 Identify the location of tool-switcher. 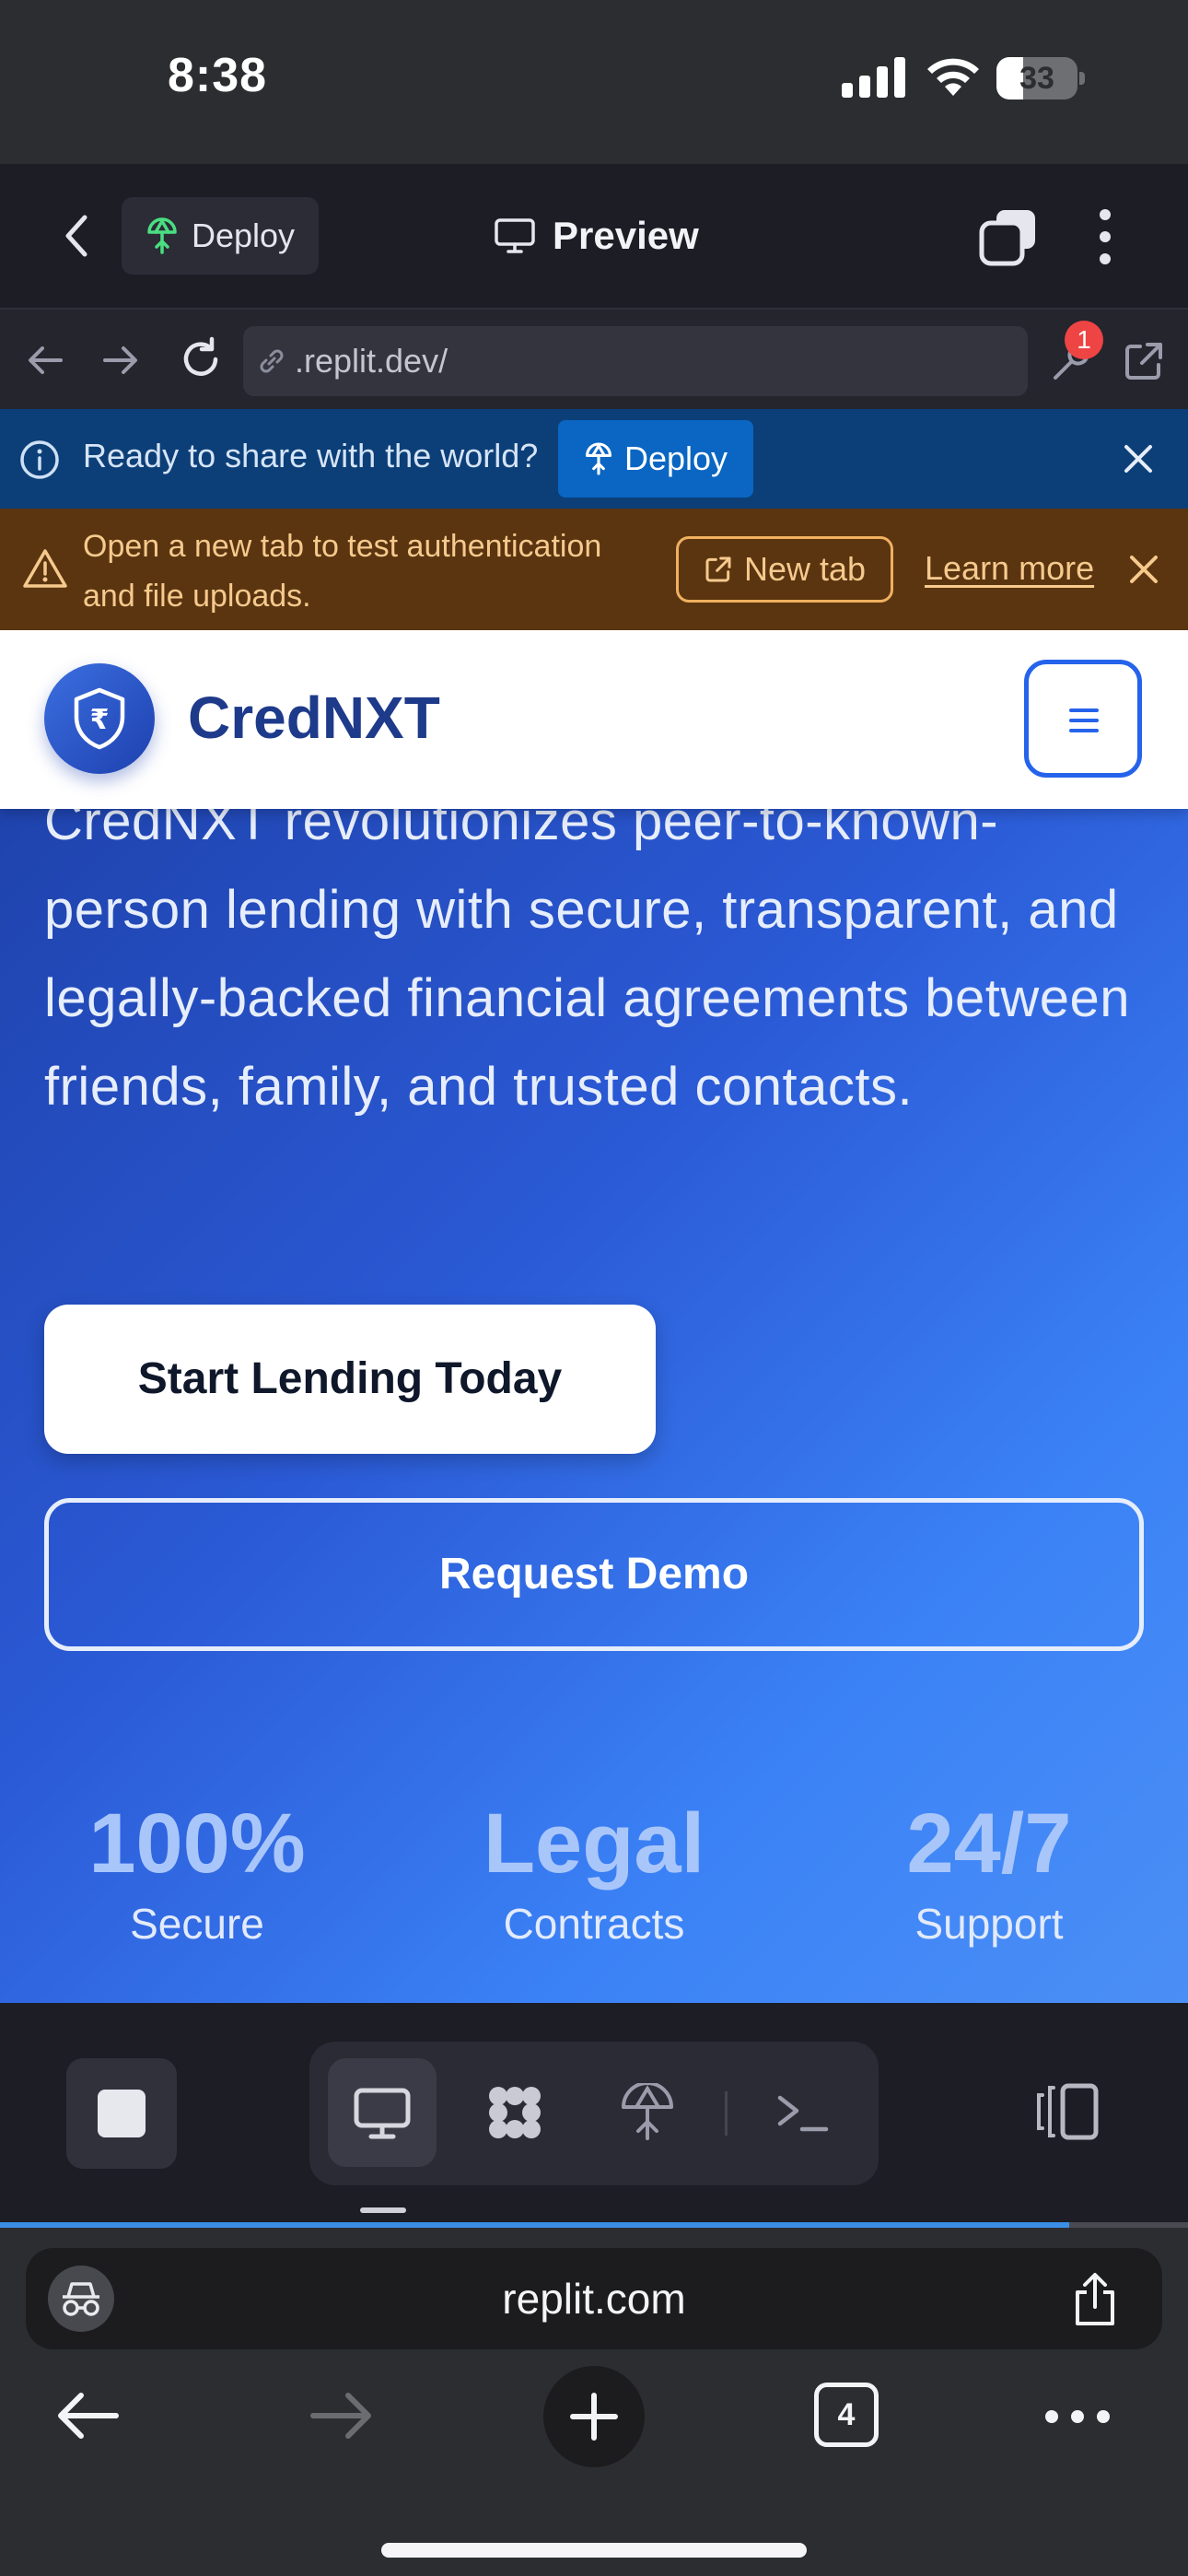
(594, 2113).